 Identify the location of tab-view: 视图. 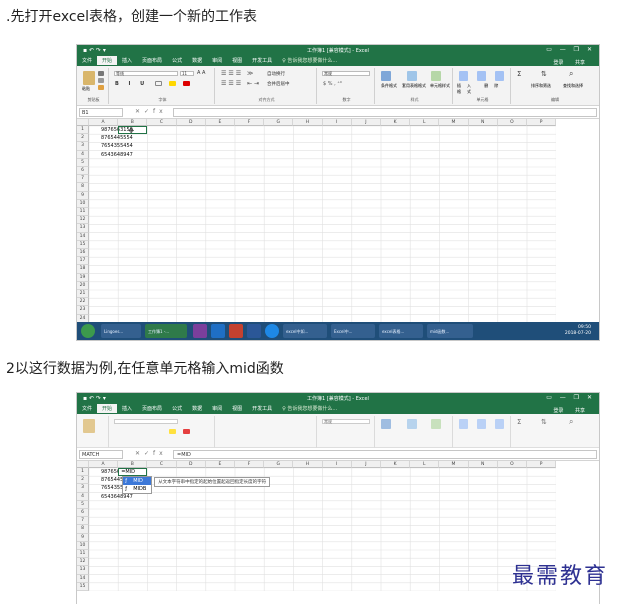
(237, 408).